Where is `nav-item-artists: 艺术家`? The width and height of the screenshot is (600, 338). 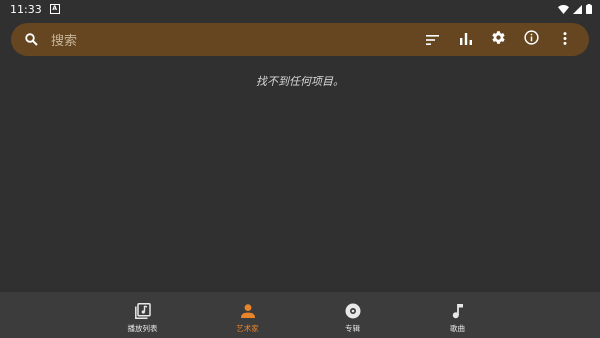 nav-item-artists: 艺术家 is located at coordinates (247, 315).